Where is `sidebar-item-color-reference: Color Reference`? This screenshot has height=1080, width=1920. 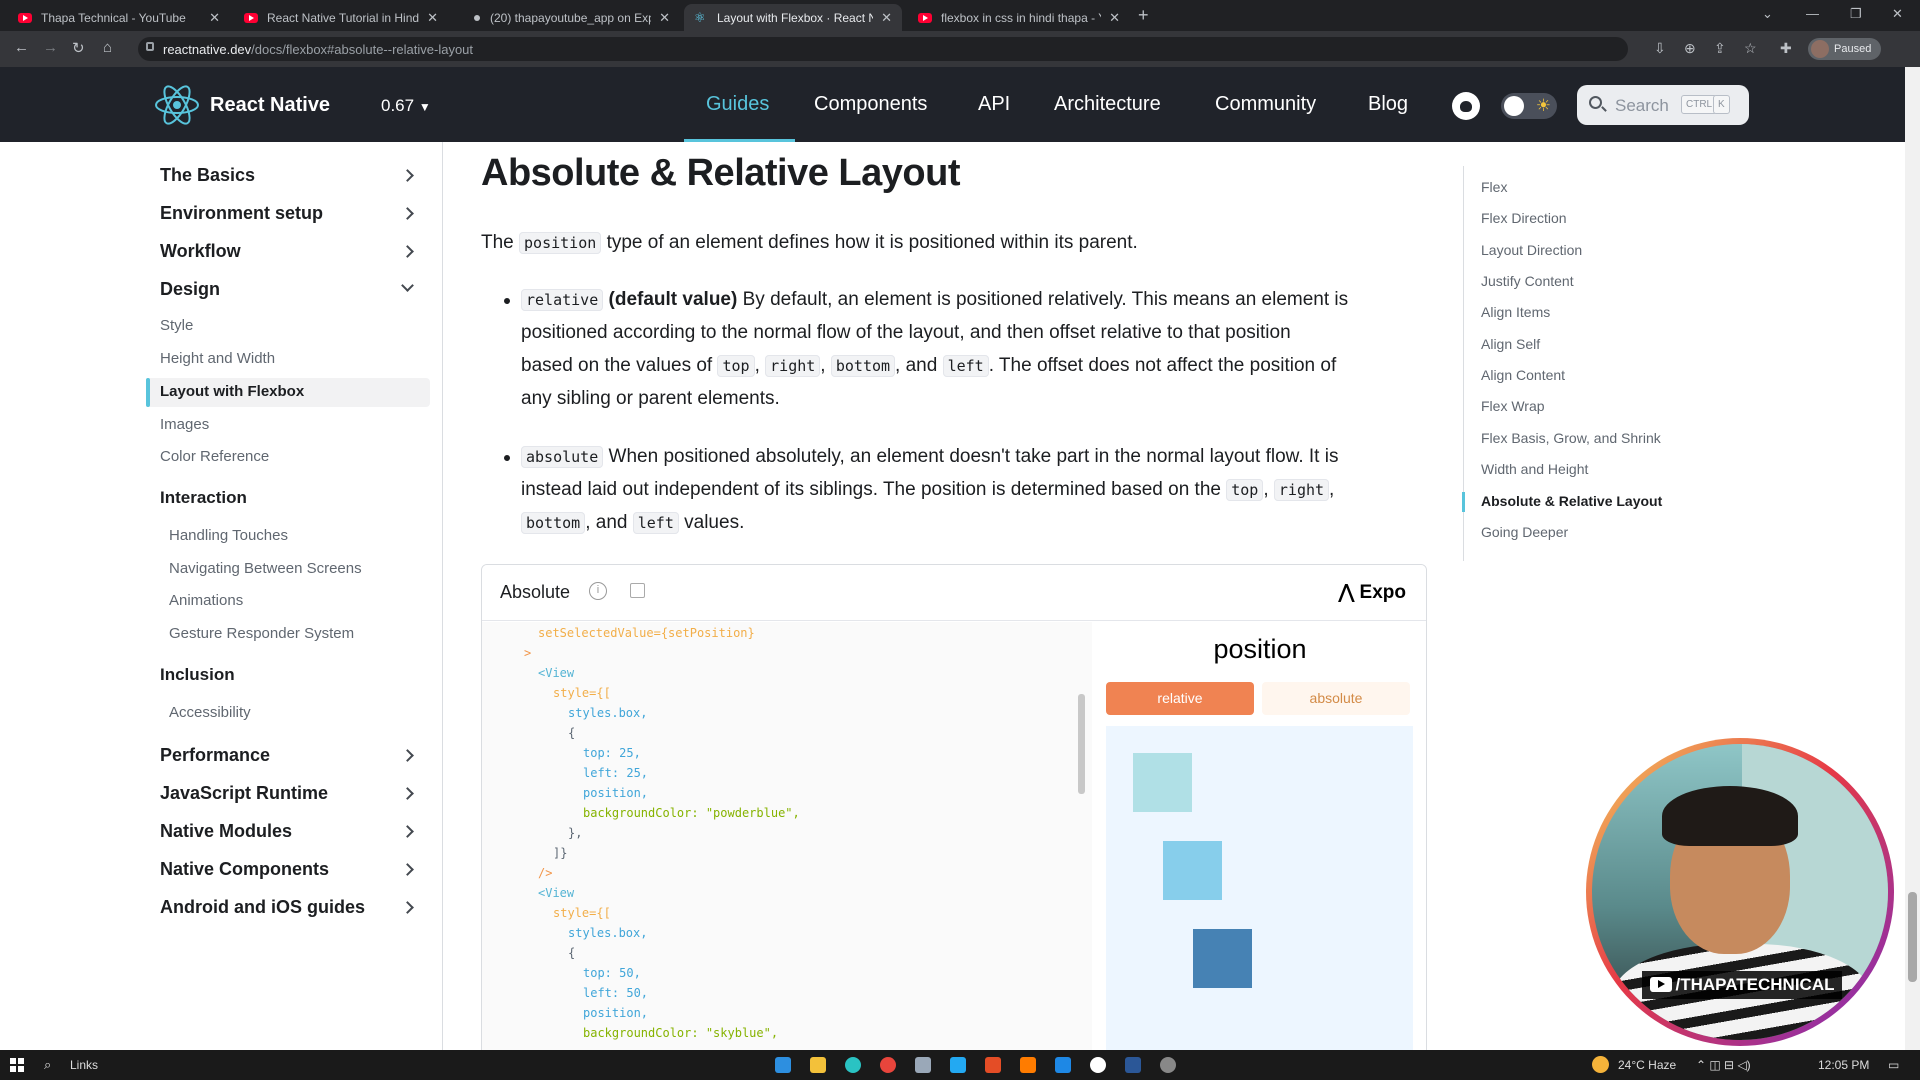
sidebar-item-color-reference: Color Reference is located at coordinates (214, 456).